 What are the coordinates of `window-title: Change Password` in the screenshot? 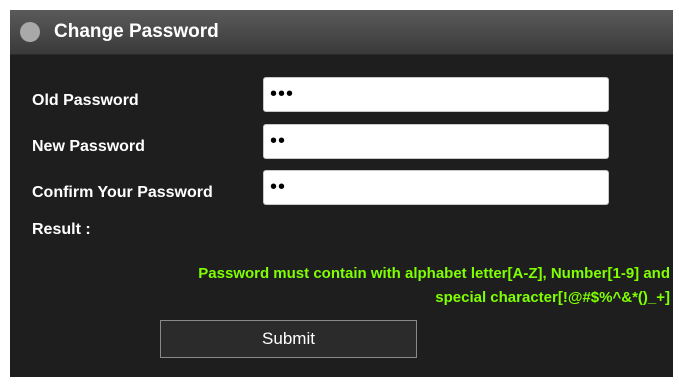 It's located at (136, 31).